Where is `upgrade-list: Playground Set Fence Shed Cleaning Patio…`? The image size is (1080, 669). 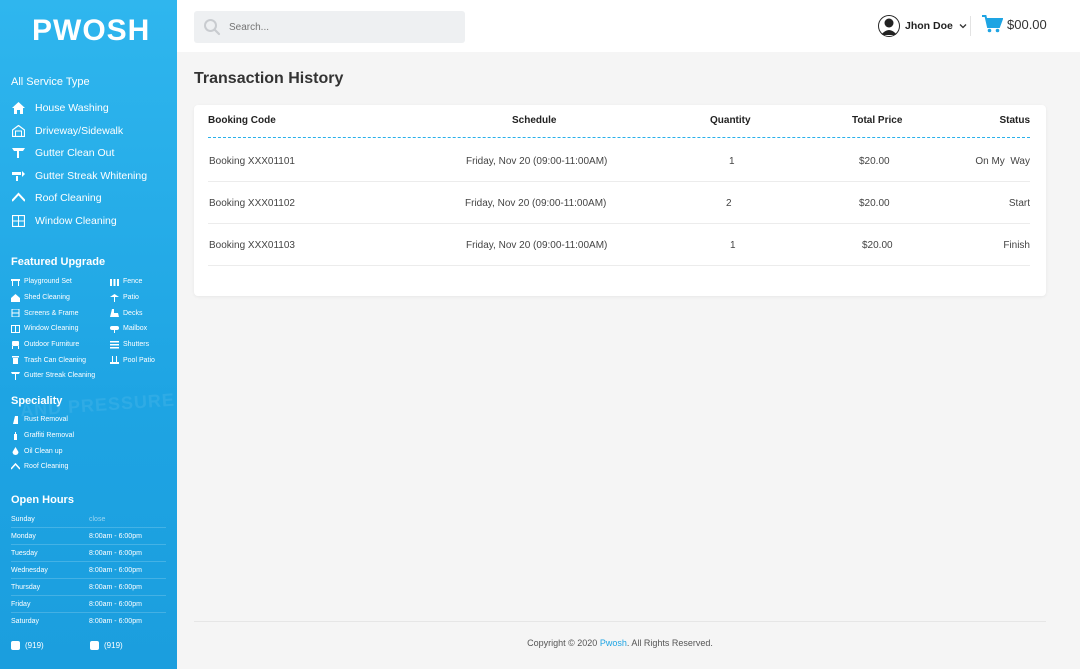
upgrade-list: Playground Set Fence Shed Cleaning Patio… is located at coordinates (91, 329).